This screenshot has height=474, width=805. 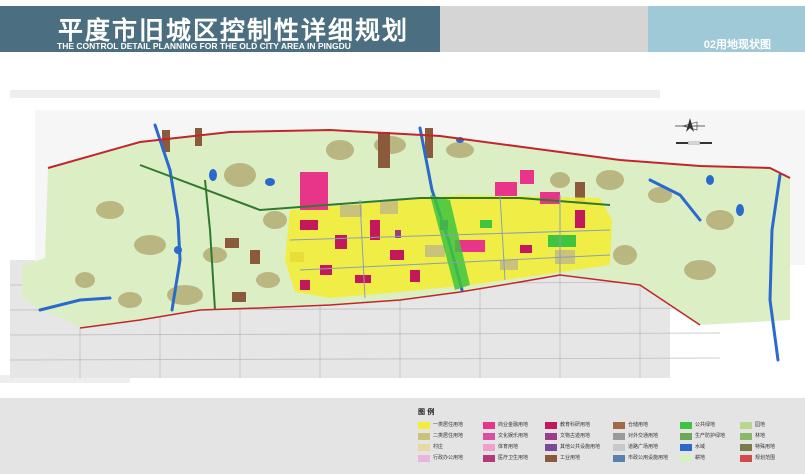 I want to click on drawing-label: 02用地现状图, so click(x=737, y=45).